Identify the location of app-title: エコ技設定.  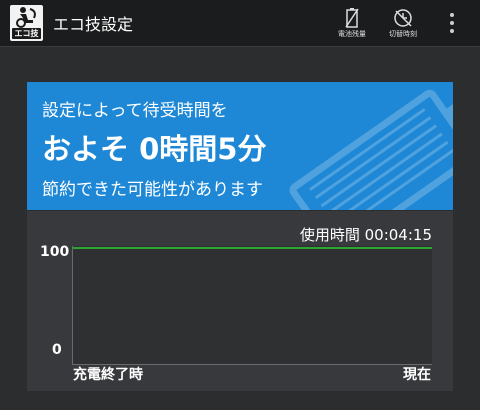
(93, 24).